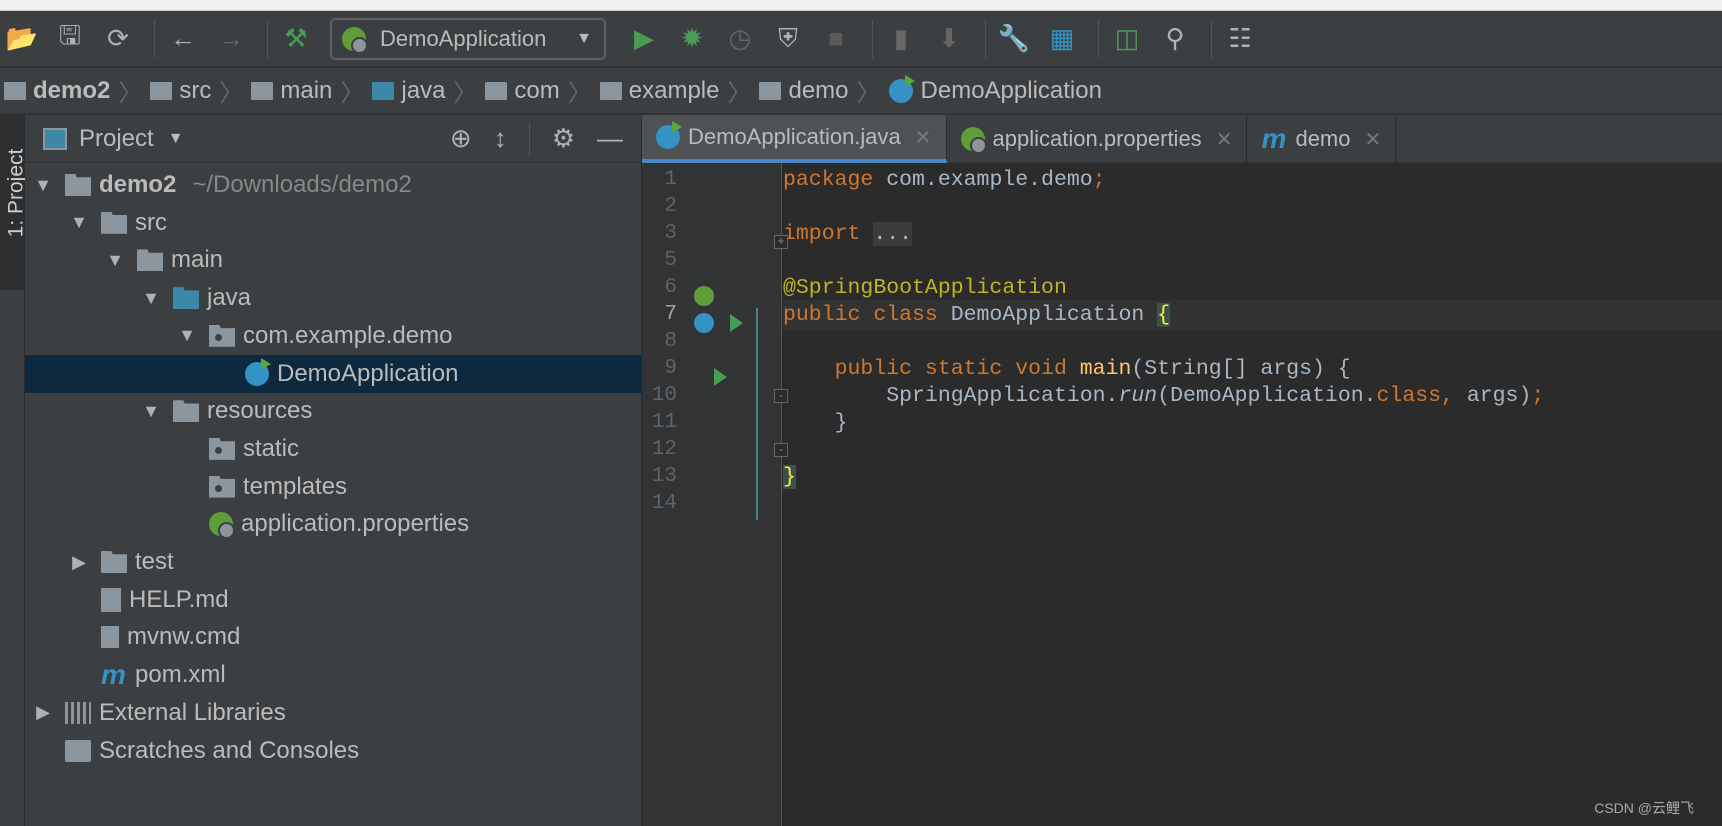 This screenshot has width=1722, height=826. Describe the element at coordinates (563, 138) in the screenshot. I see `gear-icon: ⚙` at that location.